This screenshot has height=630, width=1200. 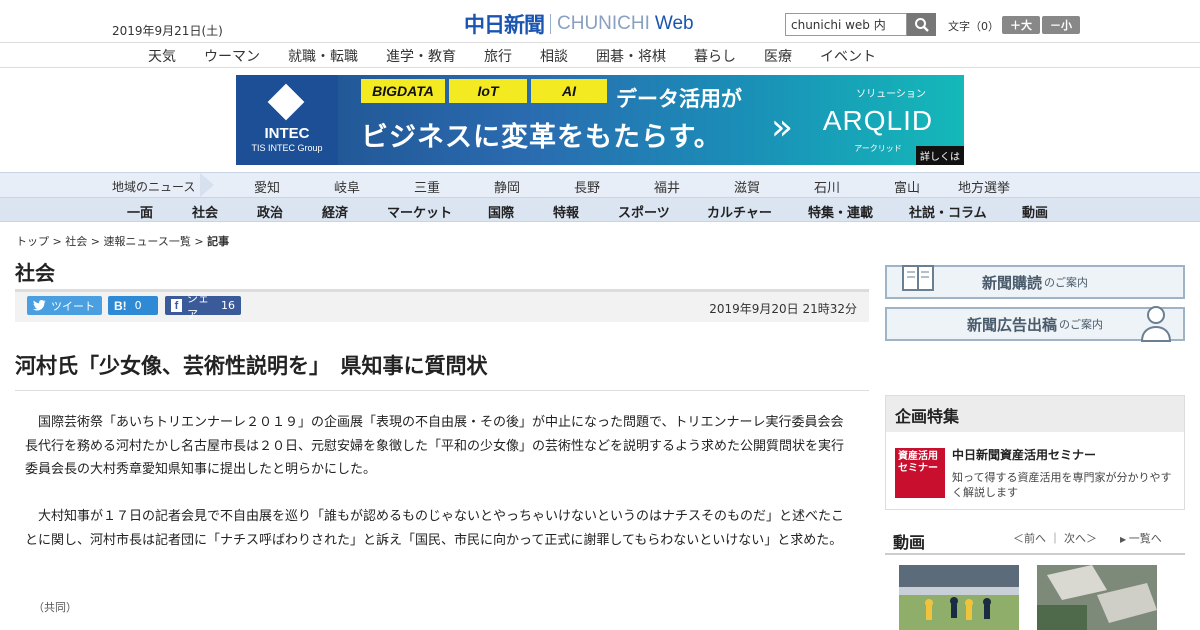 I want to click on regional-nav: 地域のニュース 愛知 岐阜 三重 静岡 長野 福井 滋賀 石川 富山 地方選挙, so click(x=600, y=184).